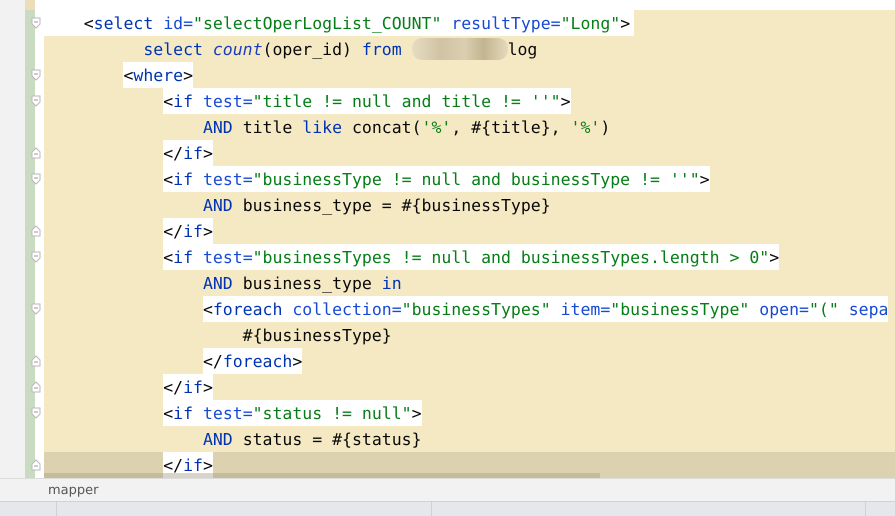  What do you see at coordinates (302, 283) in the screenshot?
I see `code-text: AND business_type in` at bounding box center [302, 283].